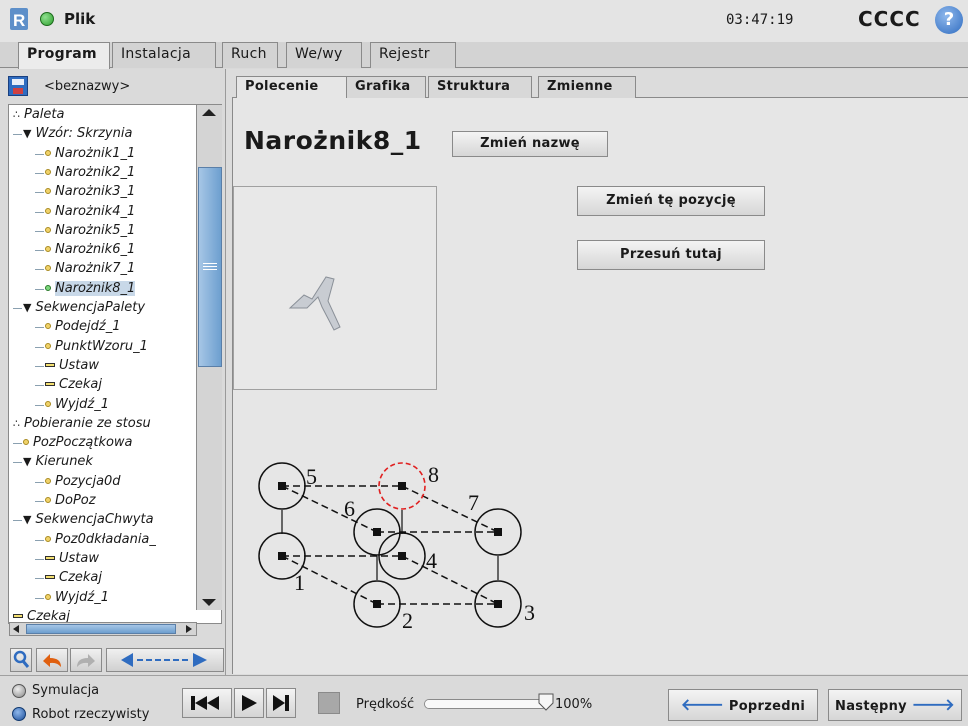  Describe the element at coordinates (207, 703) in the screenshot. I see `rewind-button` at that location.